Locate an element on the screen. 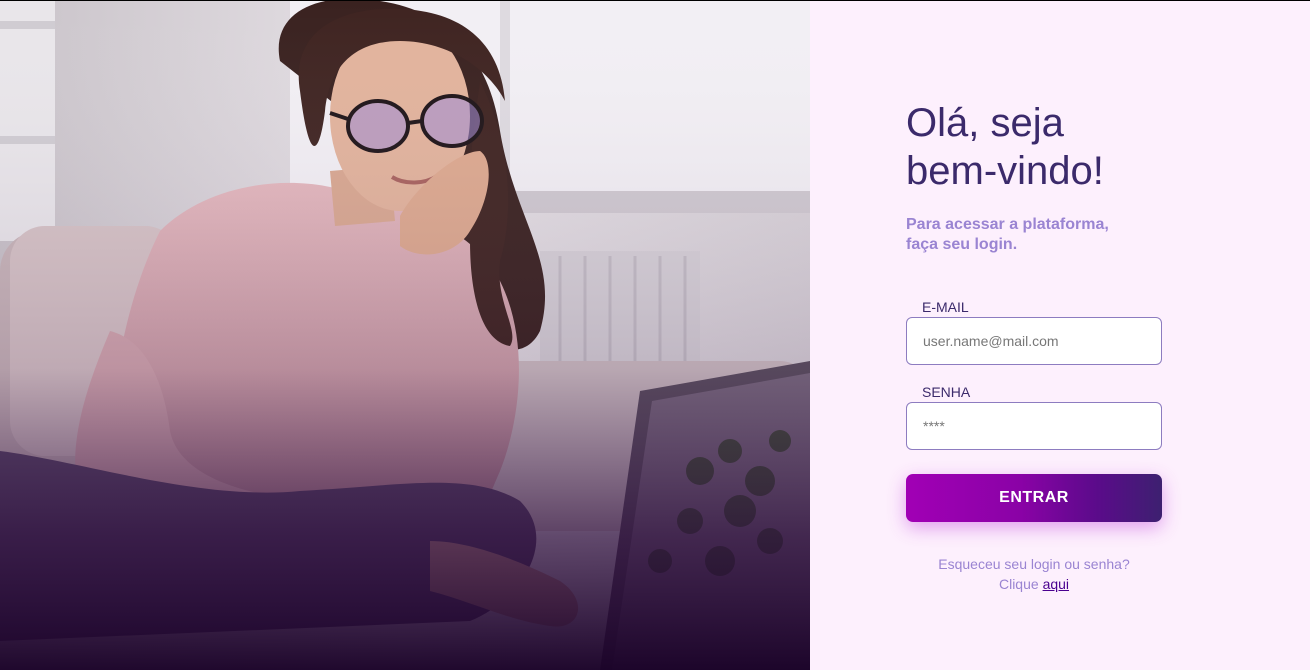 The height and width of the screenshot is (670, 1310). subtitle-line-2: faça seu login. is located at coordinates (962, 244).